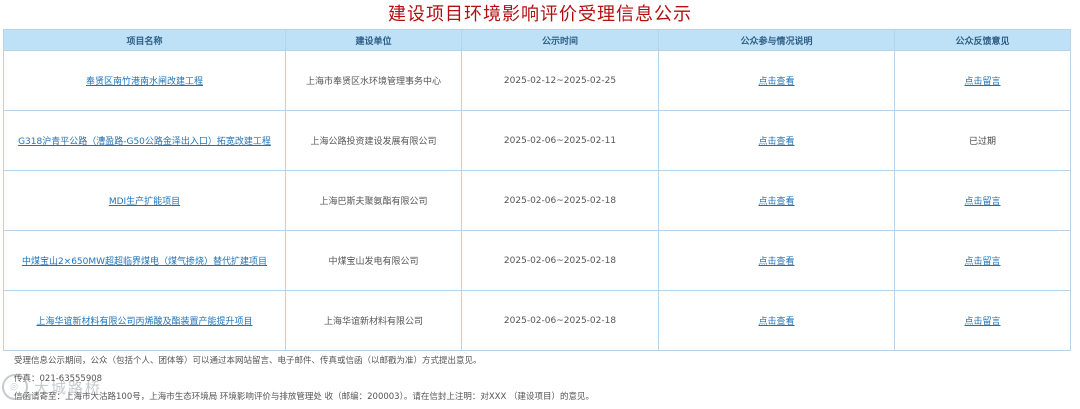 This screenshot has height=409, width=1080. I want to click on project-link: 上海华谊新材料有限公司丙烯酸及酯装置产能提升项目, so click(144, 322).